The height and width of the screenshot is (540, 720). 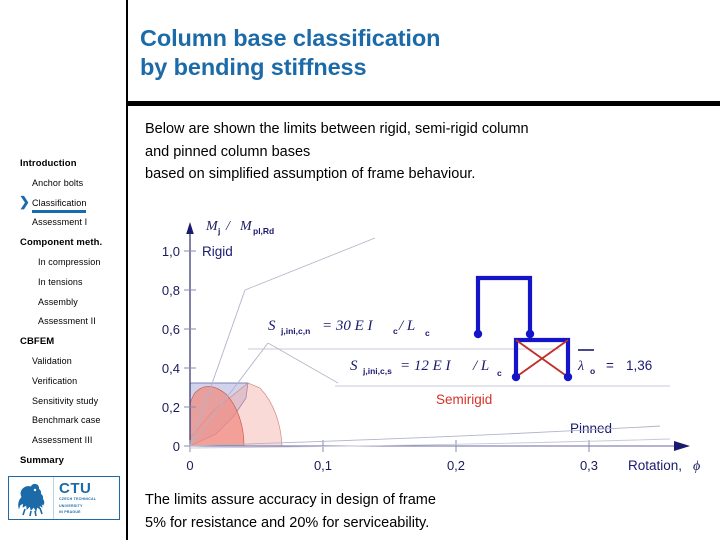 I want to click on x-axis-tick-labels: 0 0,1 0,2 0,3, so click(x=392, y=465).